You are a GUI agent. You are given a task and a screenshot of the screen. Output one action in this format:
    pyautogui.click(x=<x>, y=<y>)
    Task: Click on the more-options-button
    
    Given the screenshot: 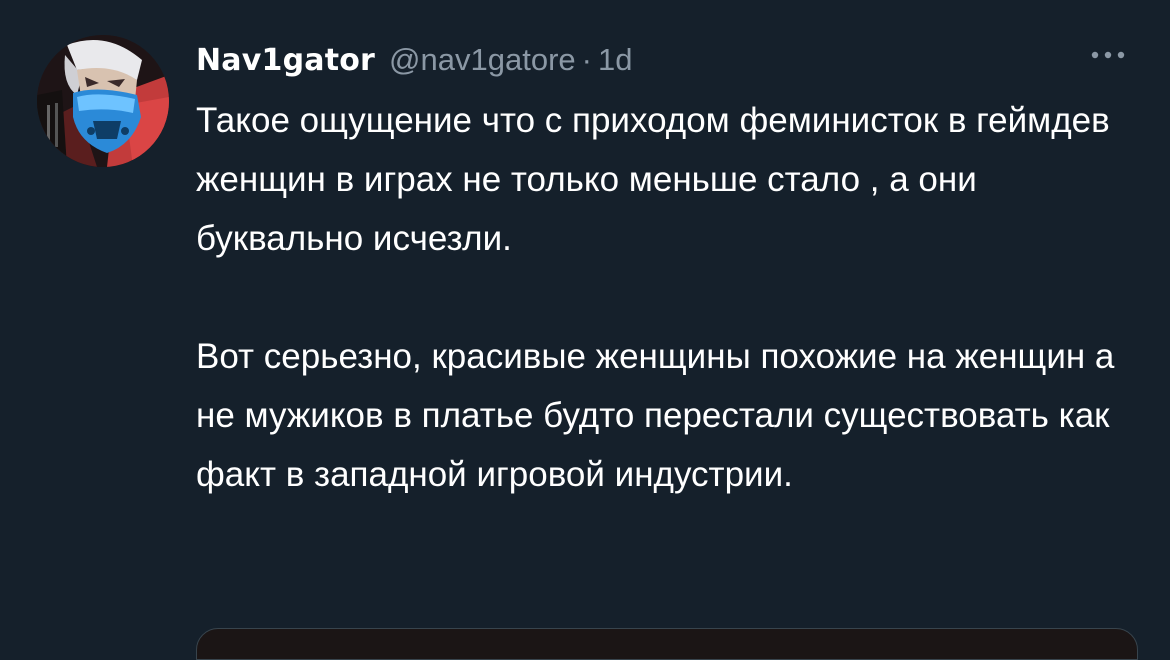 What is the action you would take?
    pyautogui.click(x=1108, y=55)
    